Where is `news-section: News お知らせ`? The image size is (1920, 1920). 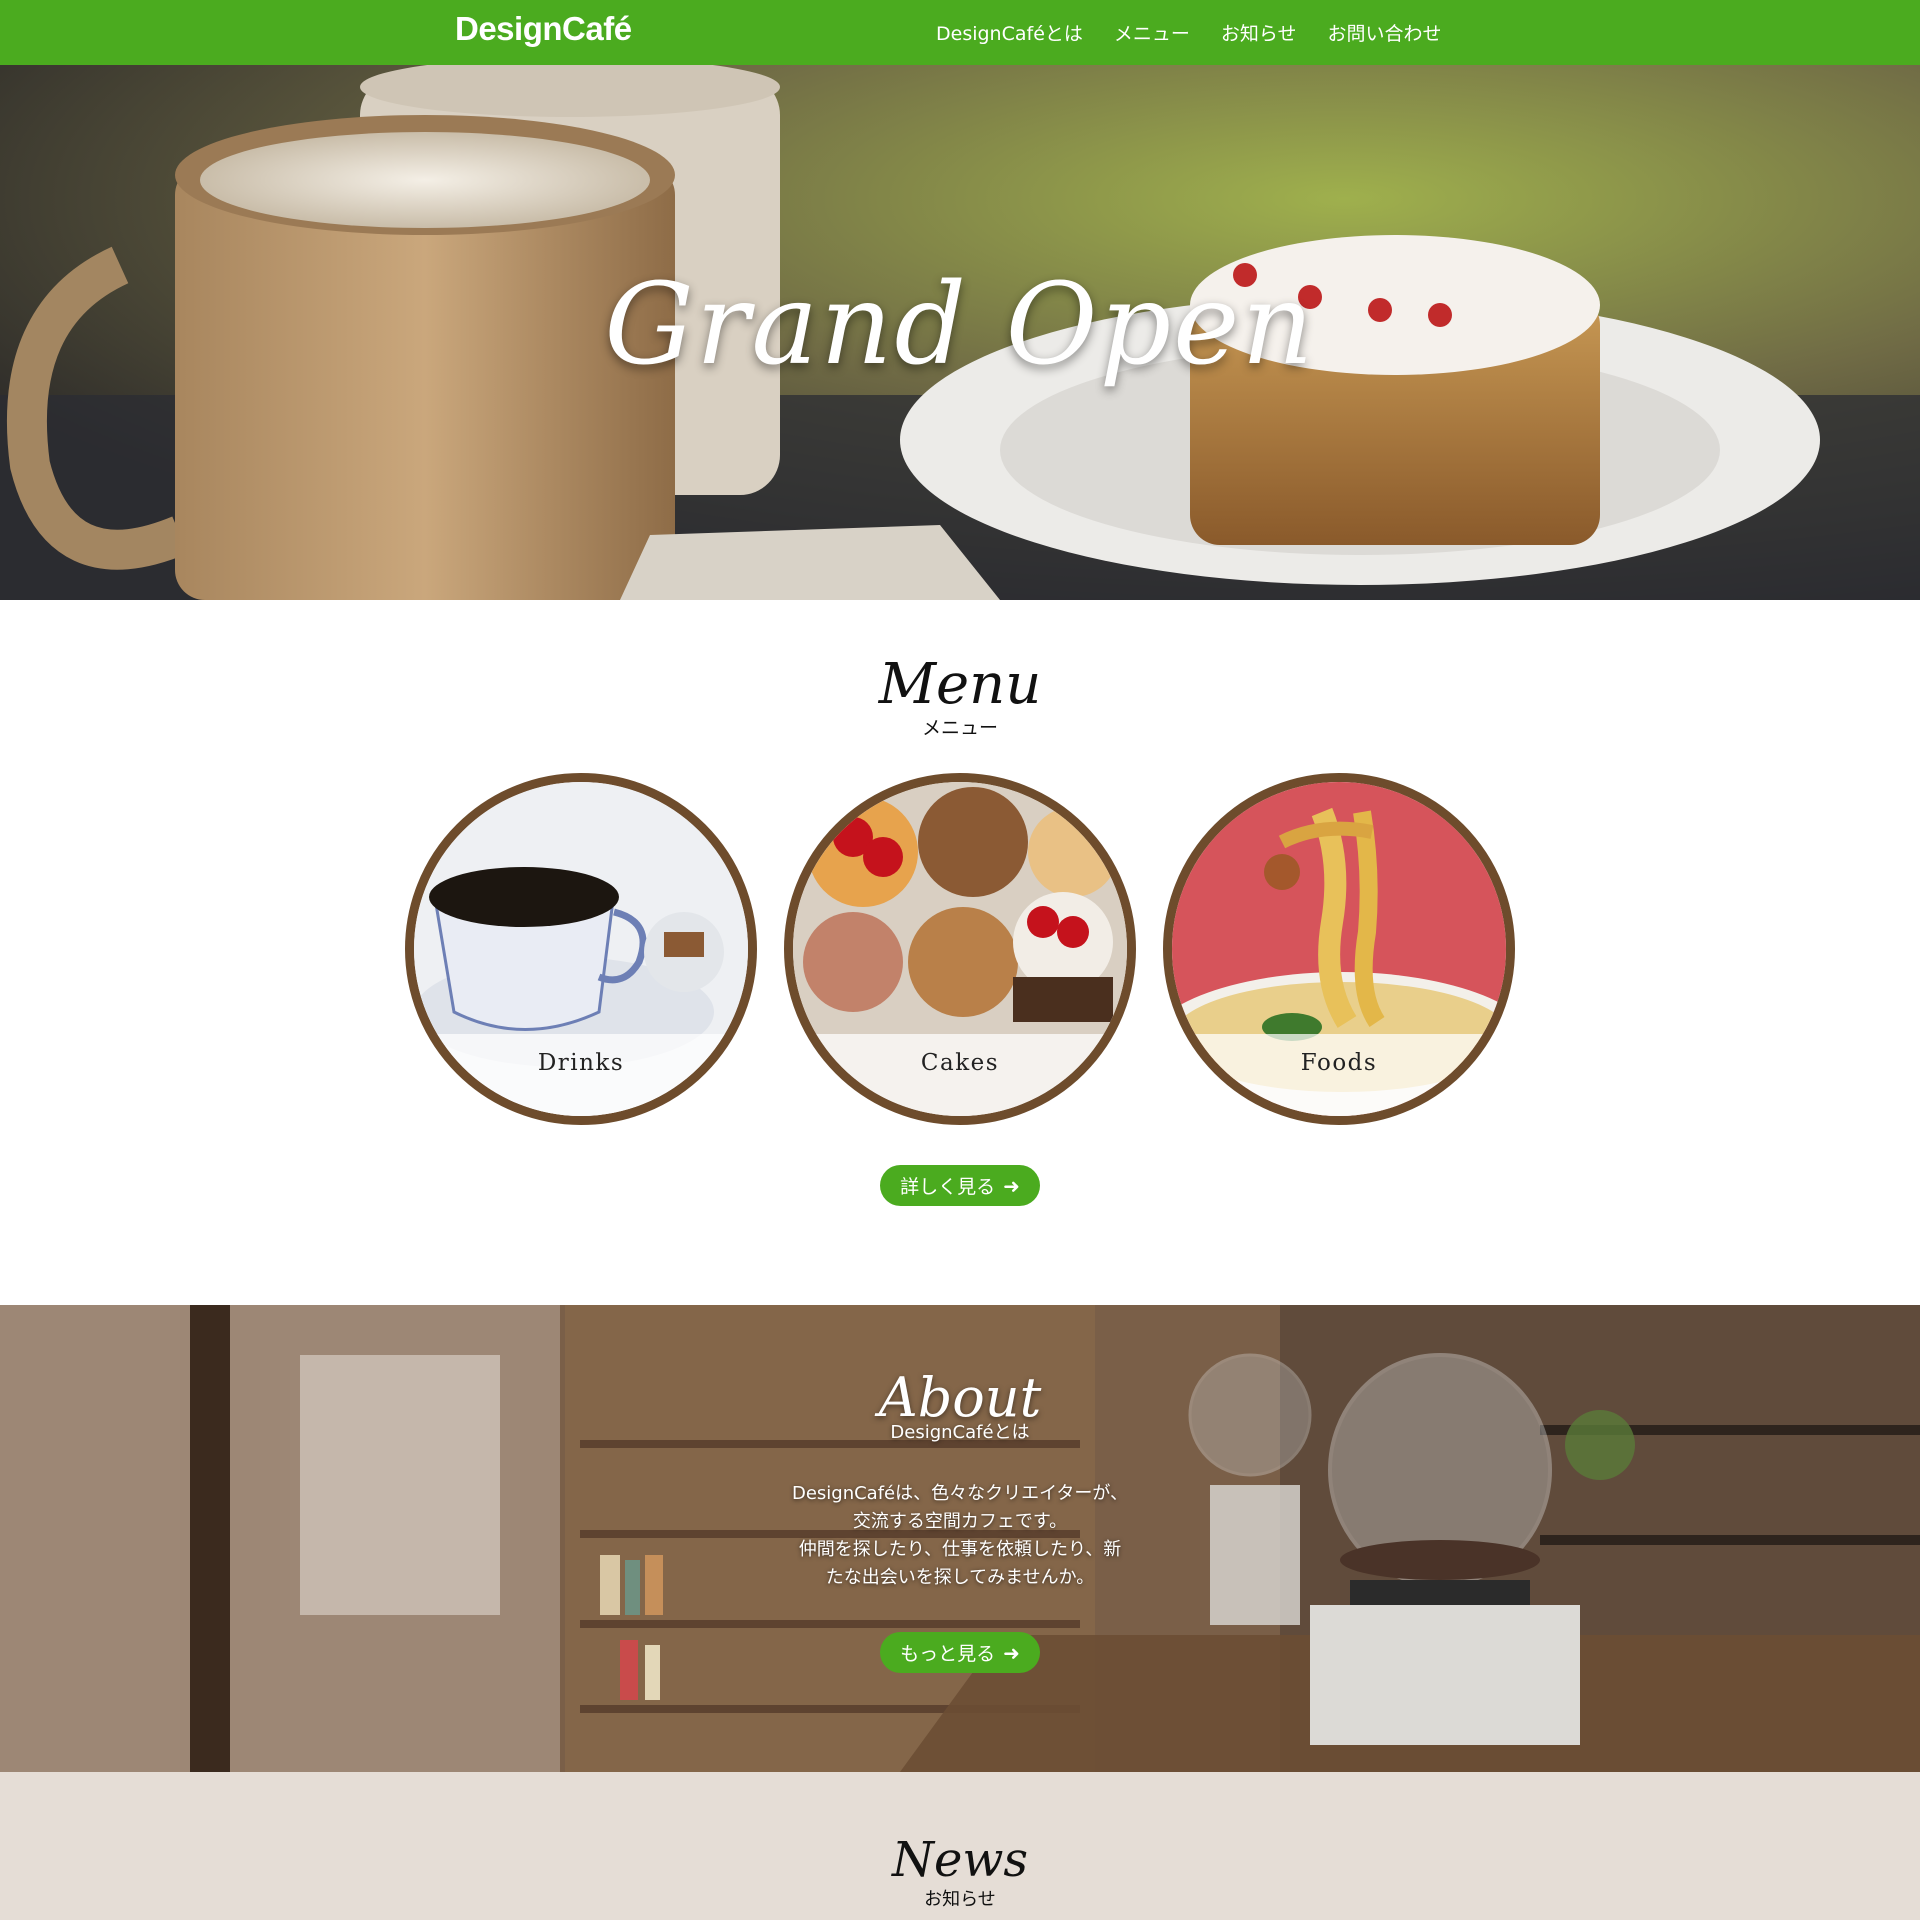 news-section: News お知らせ is located at coordinates (960, 1846).